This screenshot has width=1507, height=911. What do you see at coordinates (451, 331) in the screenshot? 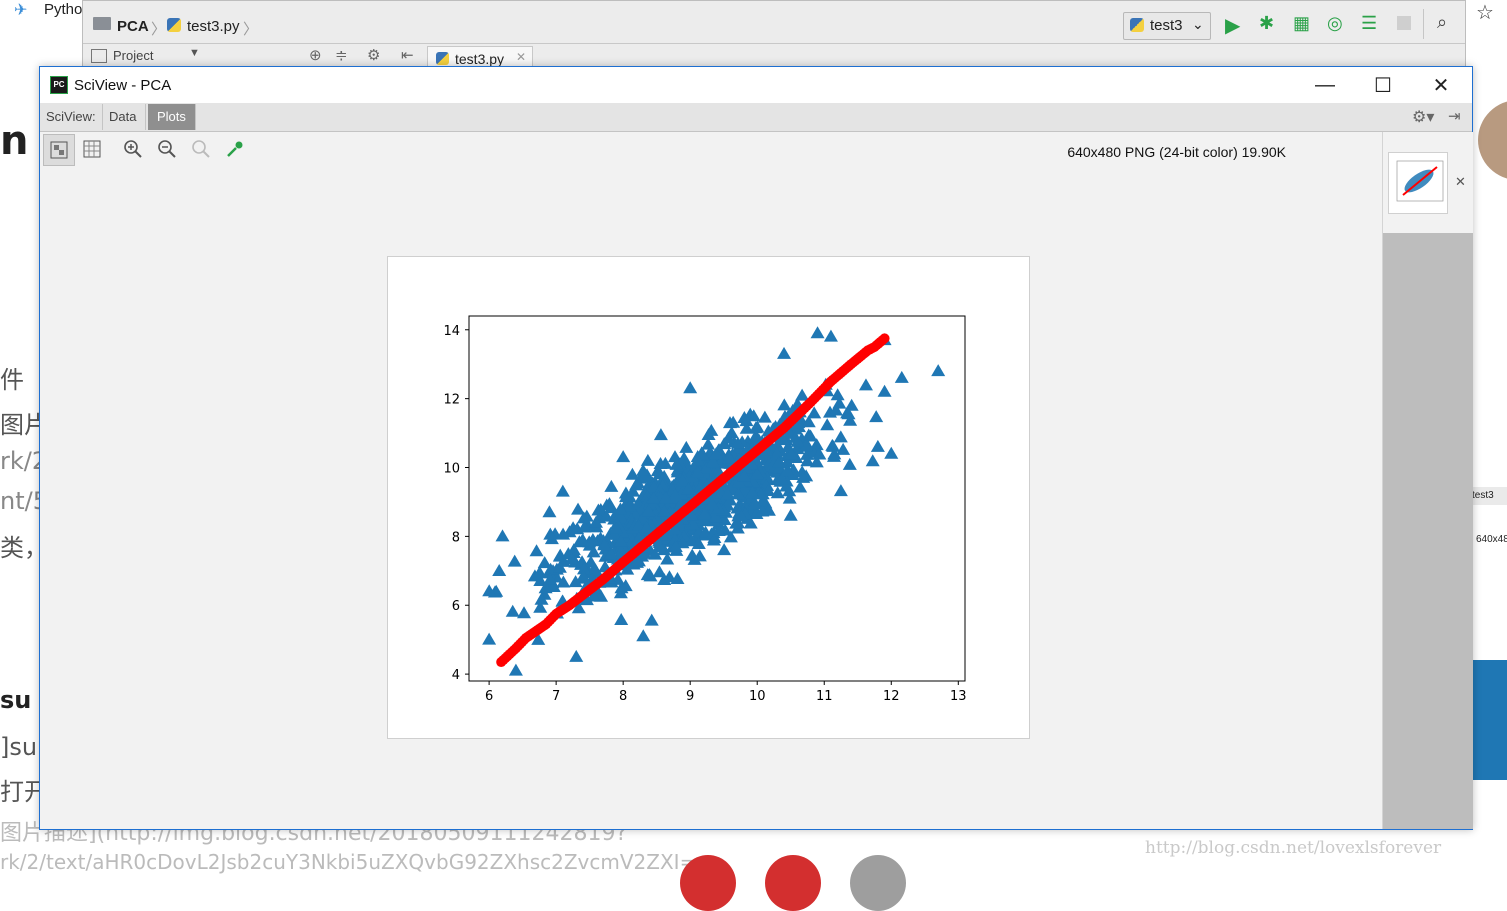
I see `y-tick-label: 14` at bounding box center [451, 331].